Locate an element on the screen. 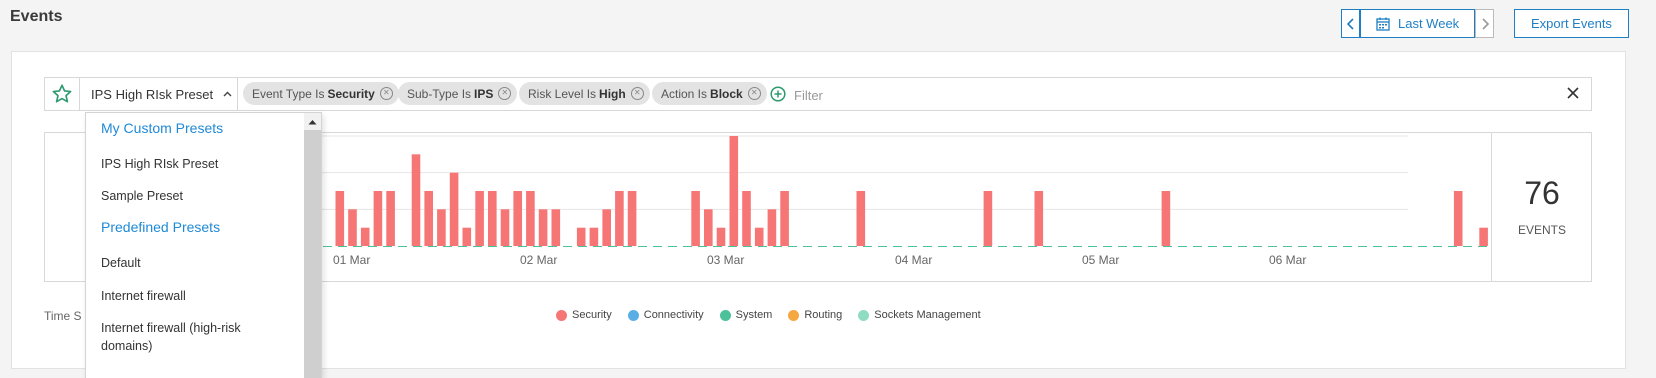 This screenshot has width=1656, height=378. chip-value: Security is located at coordinates (351, 93).